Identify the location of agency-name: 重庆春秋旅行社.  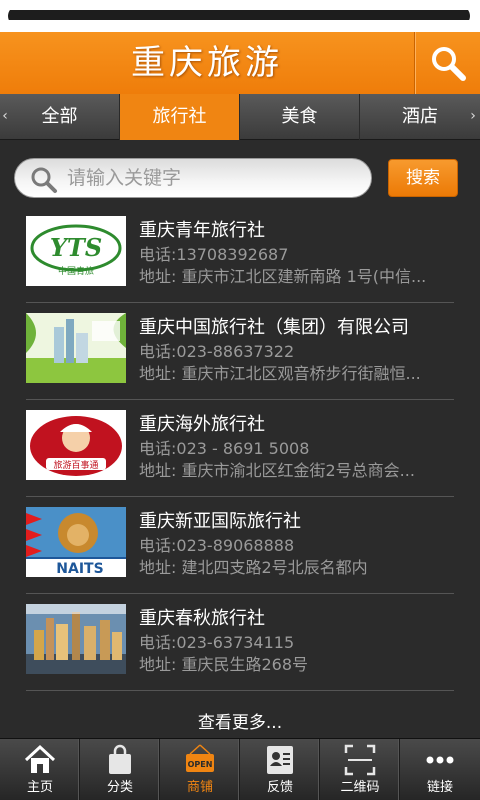
(202, 618).